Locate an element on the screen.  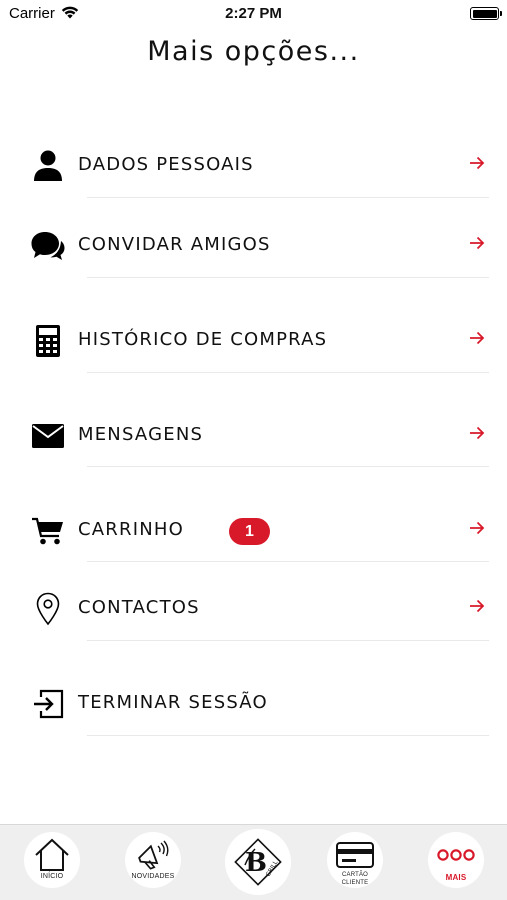
person-icon is located at coordinates (48, 166).